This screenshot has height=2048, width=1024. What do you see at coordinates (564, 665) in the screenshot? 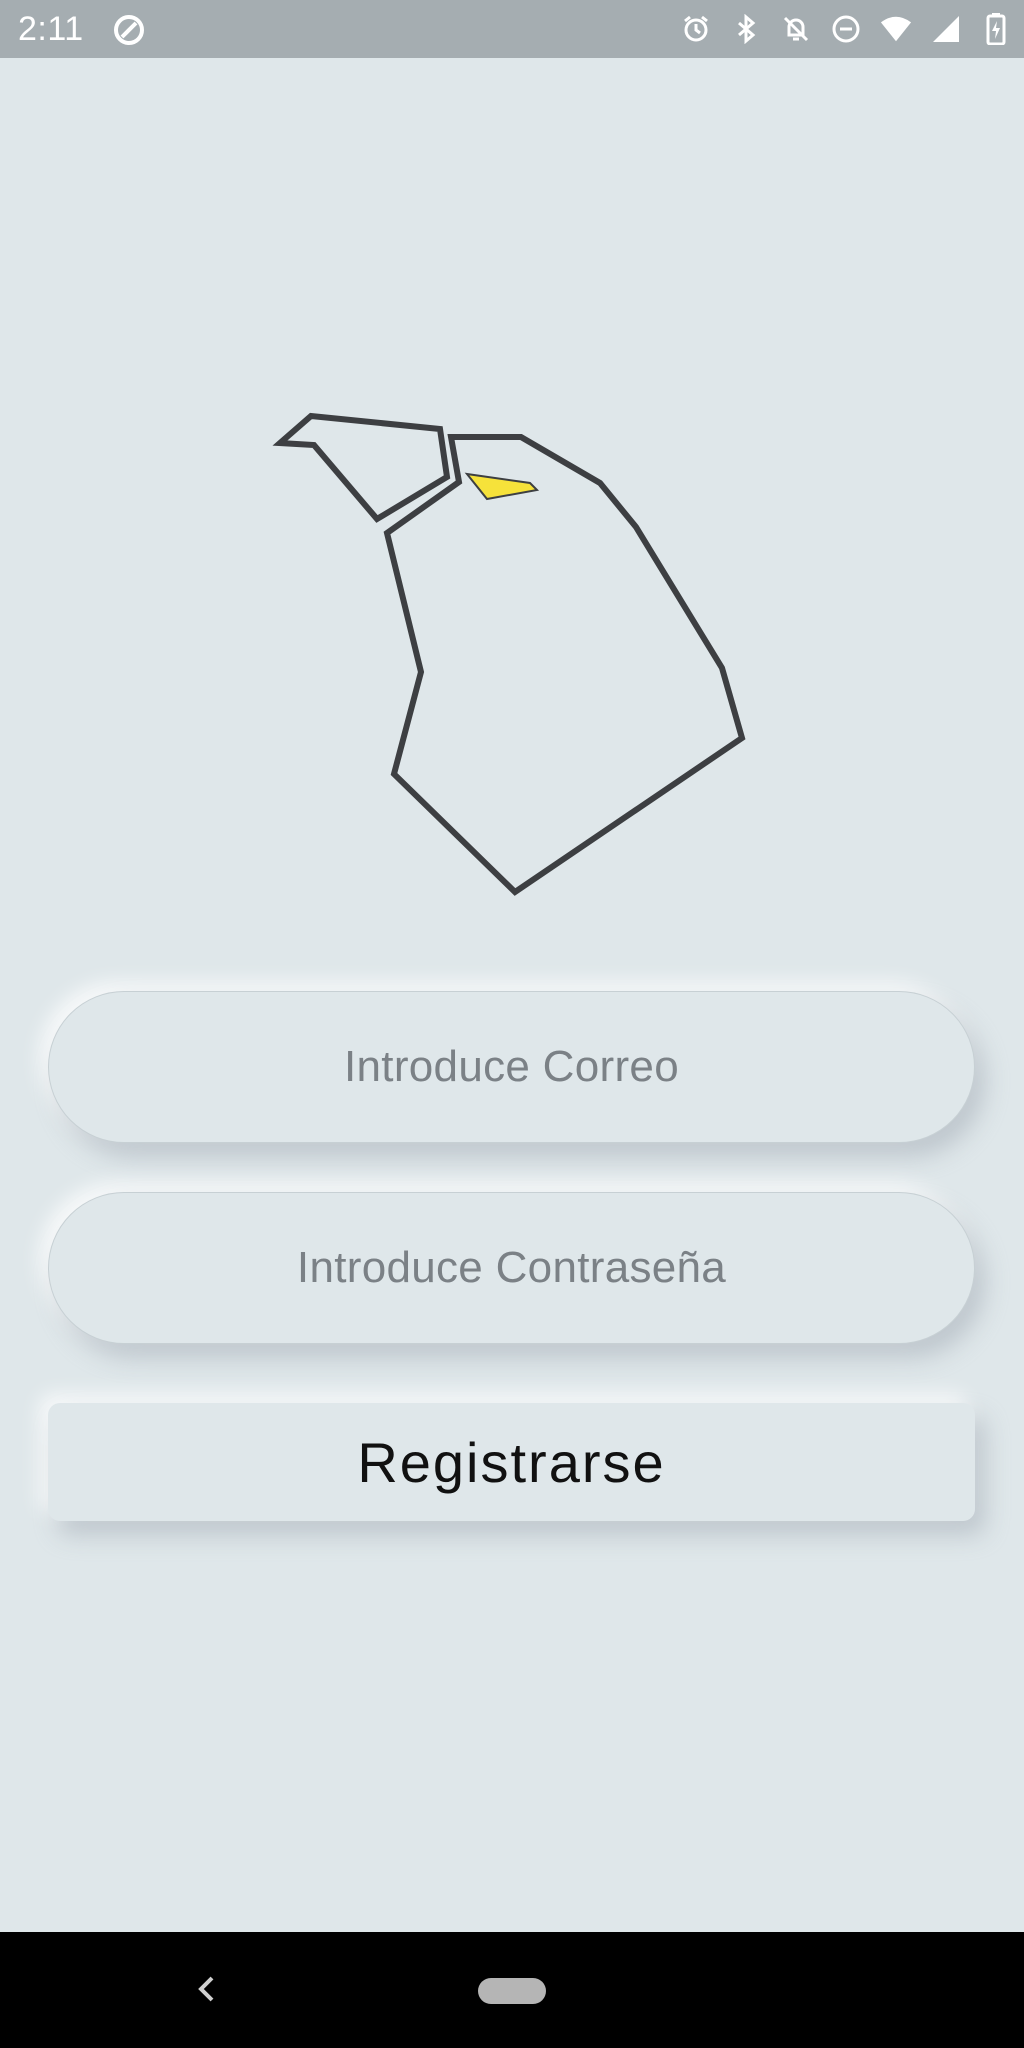
I see `logo-body-shape` at bounding box center [564, 665].